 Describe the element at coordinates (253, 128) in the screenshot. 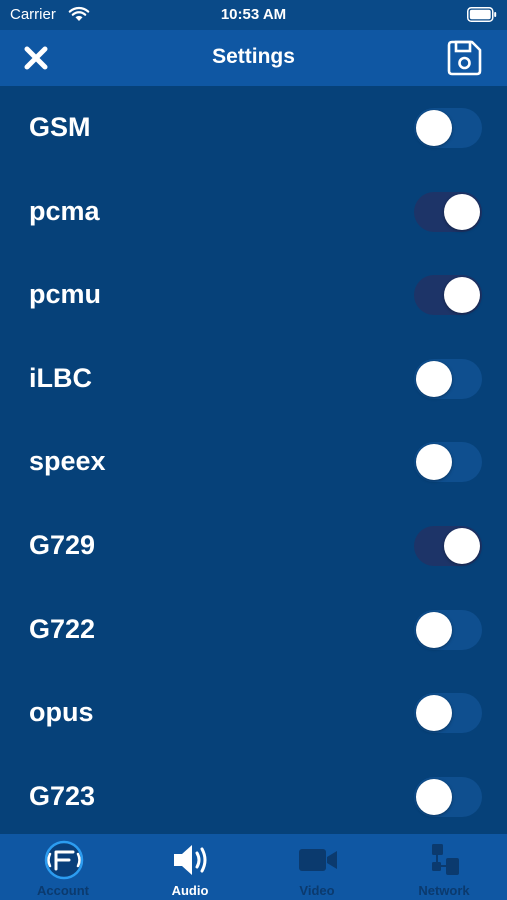

I see `codec-row: GSM` at that location.